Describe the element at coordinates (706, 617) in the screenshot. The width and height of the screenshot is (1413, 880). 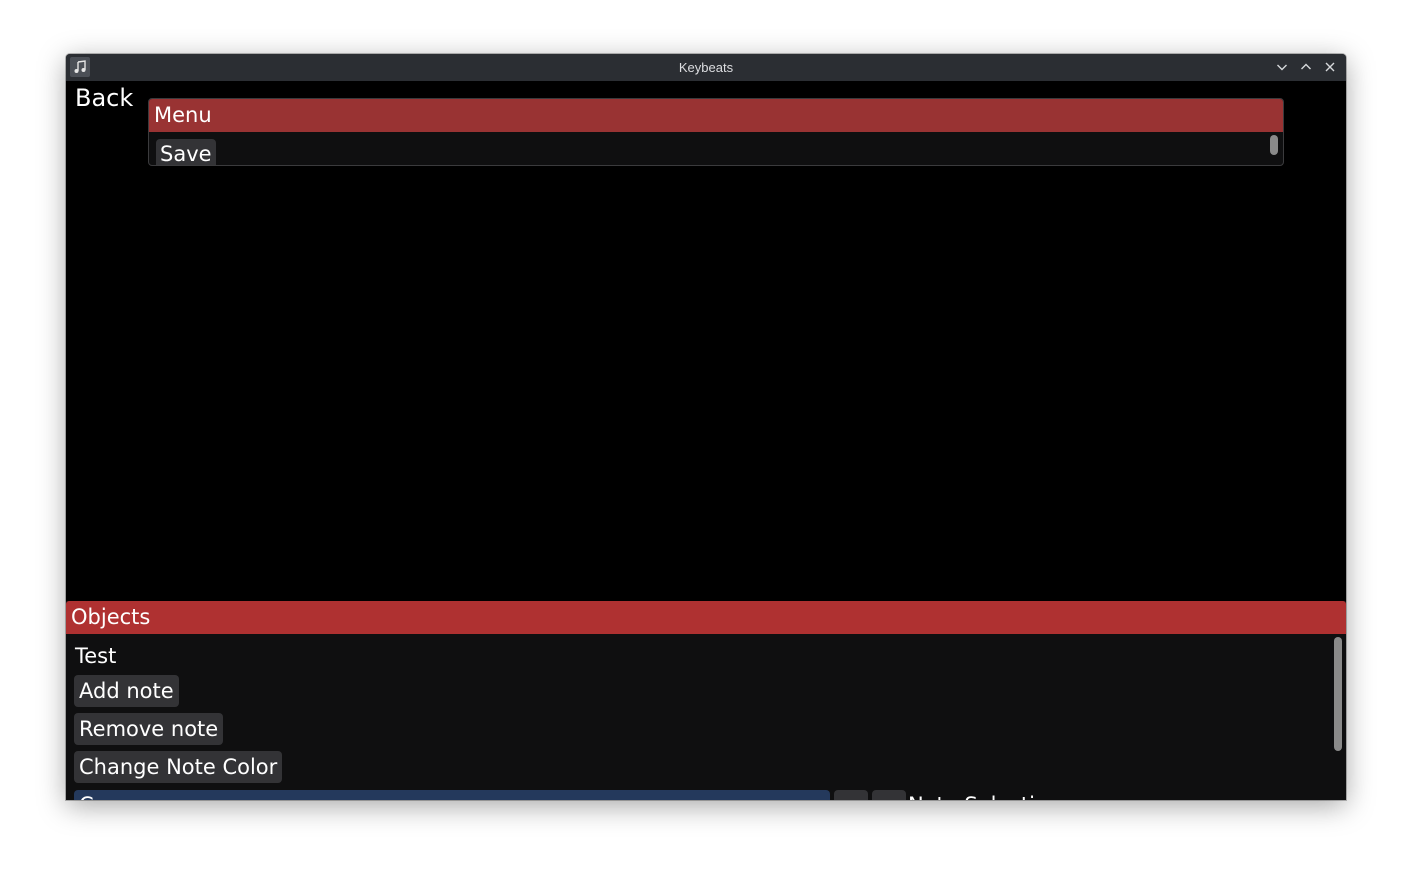
I see `objects-header: Objects` at that location.